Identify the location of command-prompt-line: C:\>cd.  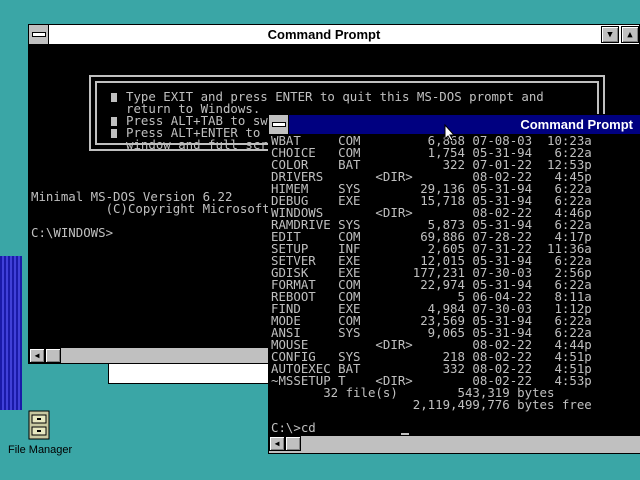
(293, 427).